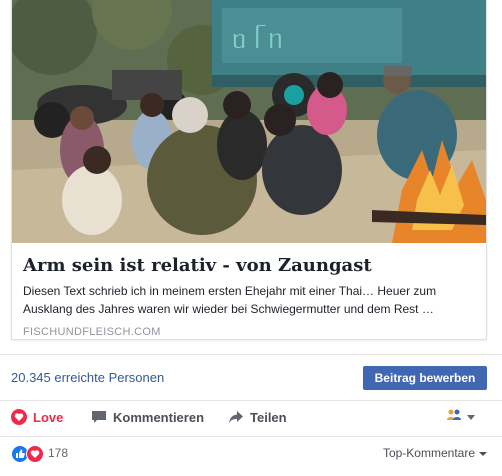 The image size is (502, 476). I want to click on comment-sort-dropdown: Top-Kommentare, so click(435, 453).